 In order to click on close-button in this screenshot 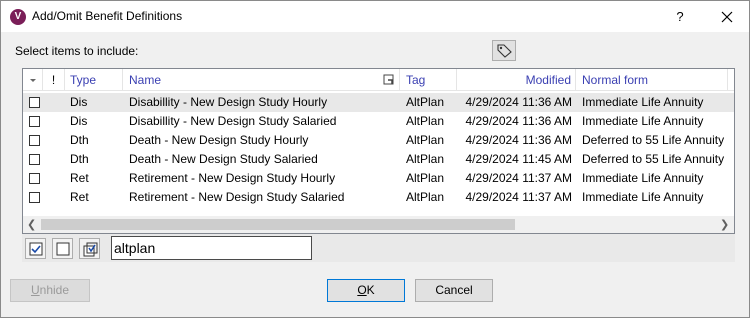, I will do `click(727, 17)`.